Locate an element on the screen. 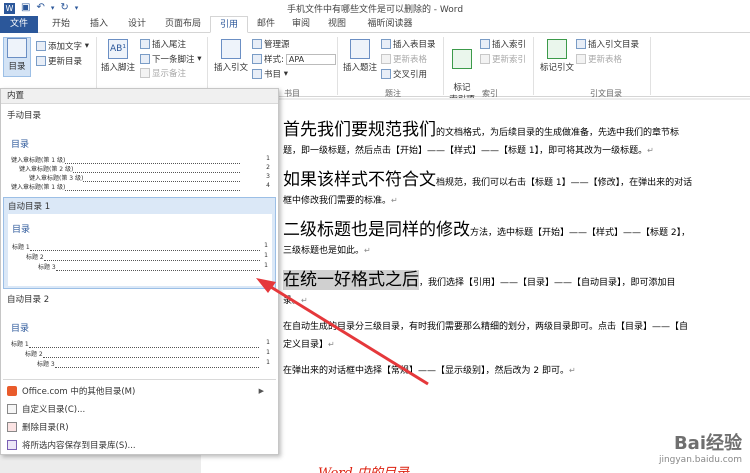  annotation-arrow is located at coordinates (342, 332).